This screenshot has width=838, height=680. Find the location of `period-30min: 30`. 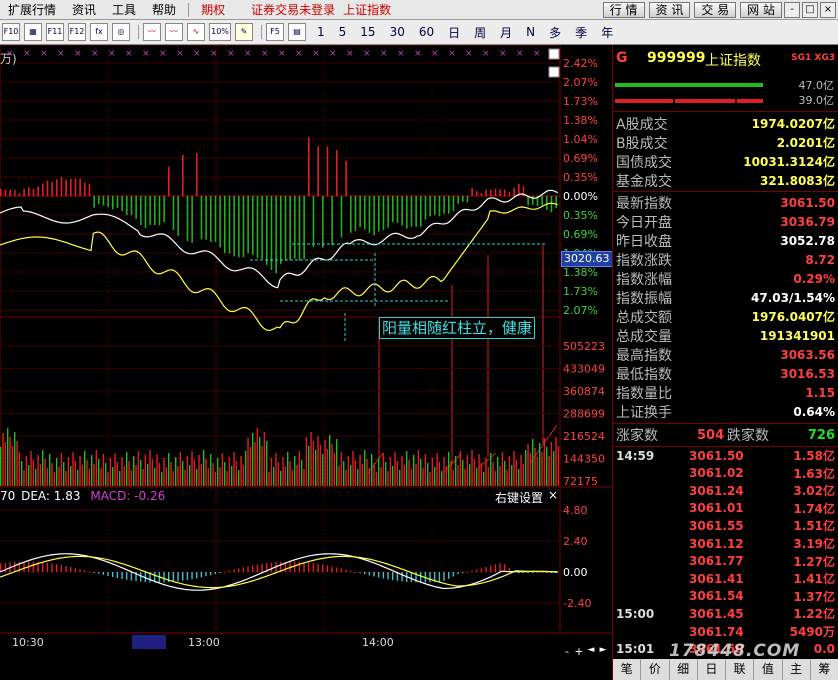

period-30min: 30 is located at coordinates (397, 32).